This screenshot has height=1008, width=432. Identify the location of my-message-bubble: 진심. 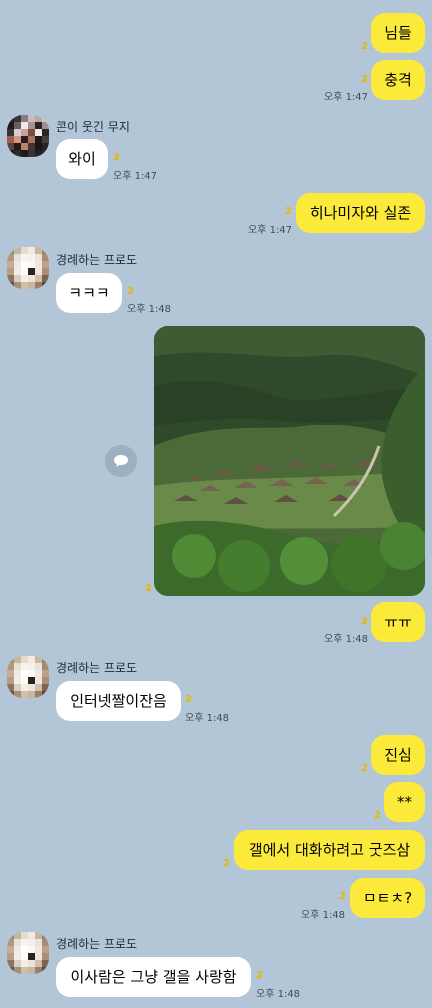
(398, 755).